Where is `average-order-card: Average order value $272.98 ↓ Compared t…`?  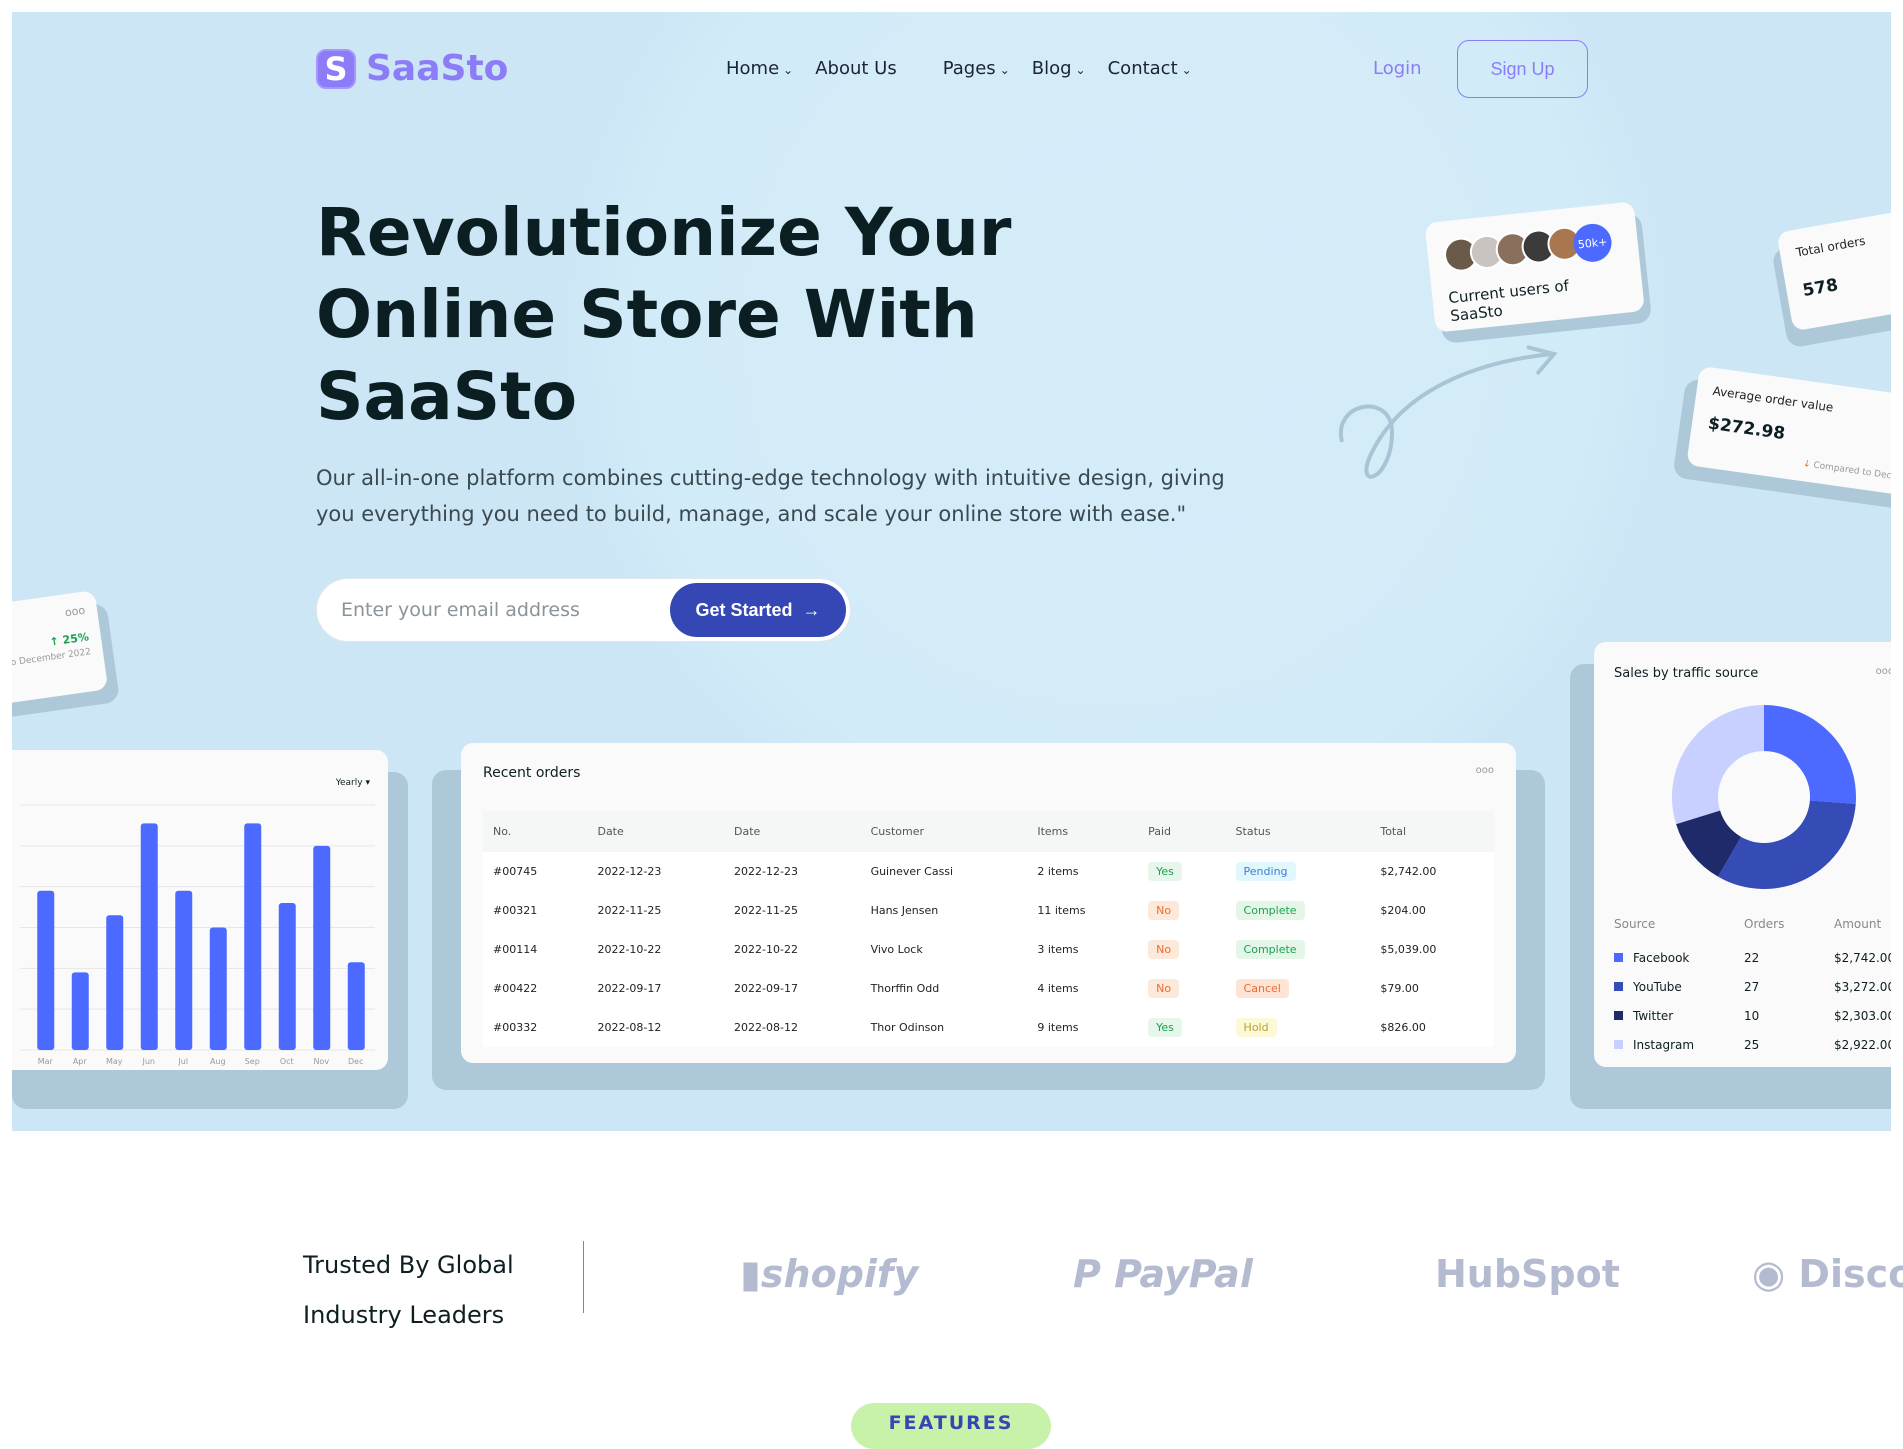
average-order-card: Average order value $272.98 ↓ Compared t… is located at coordinates (1781, 438).